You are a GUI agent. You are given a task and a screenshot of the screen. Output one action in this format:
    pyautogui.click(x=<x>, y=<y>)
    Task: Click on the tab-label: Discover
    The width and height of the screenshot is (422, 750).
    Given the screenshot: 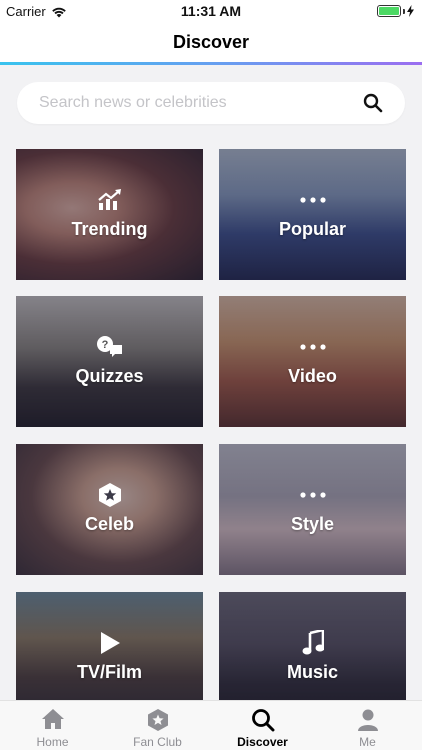 What is the action you would take?
    pyautogui.click(x=262, y=742)
    